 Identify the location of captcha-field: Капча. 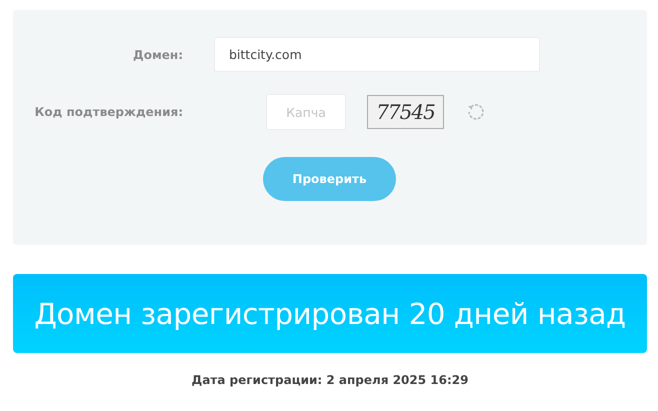
(306, 112).